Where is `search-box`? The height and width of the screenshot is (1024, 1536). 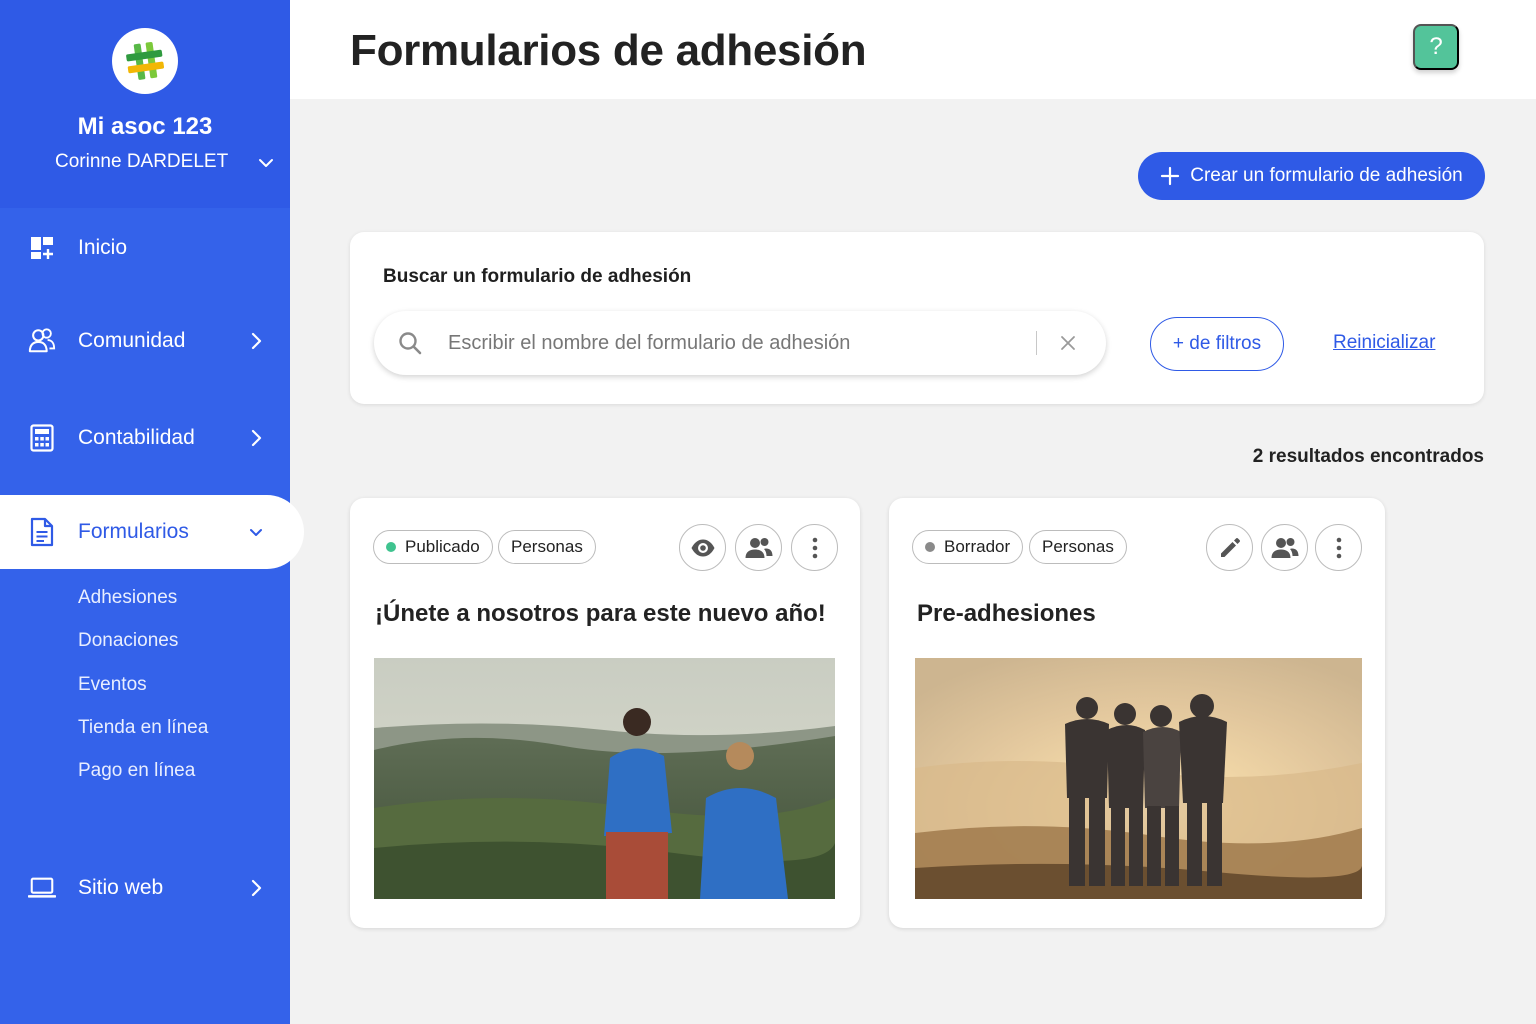 search-box is located at coordinates (740, 343).